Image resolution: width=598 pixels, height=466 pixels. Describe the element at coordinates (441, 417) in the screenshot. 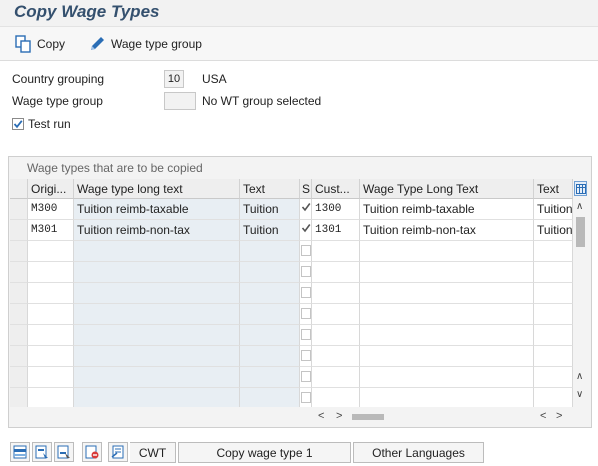

I see `horizontal-scrollbar: < > < >` at that location.